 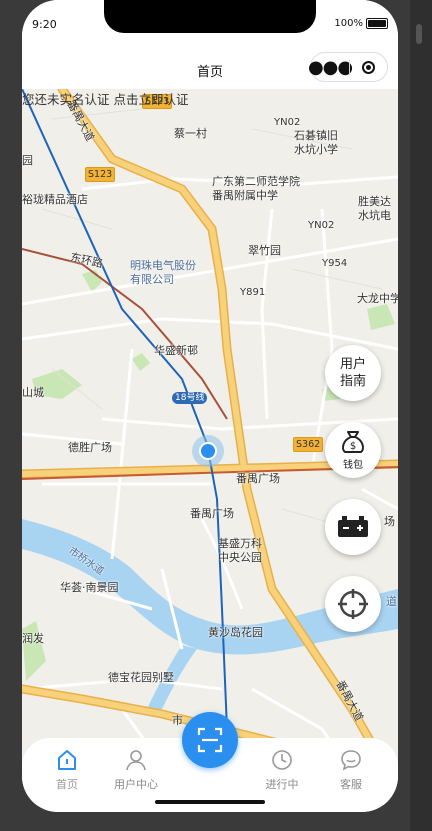 I want to click on battery-button, so click(x=353, y=527).